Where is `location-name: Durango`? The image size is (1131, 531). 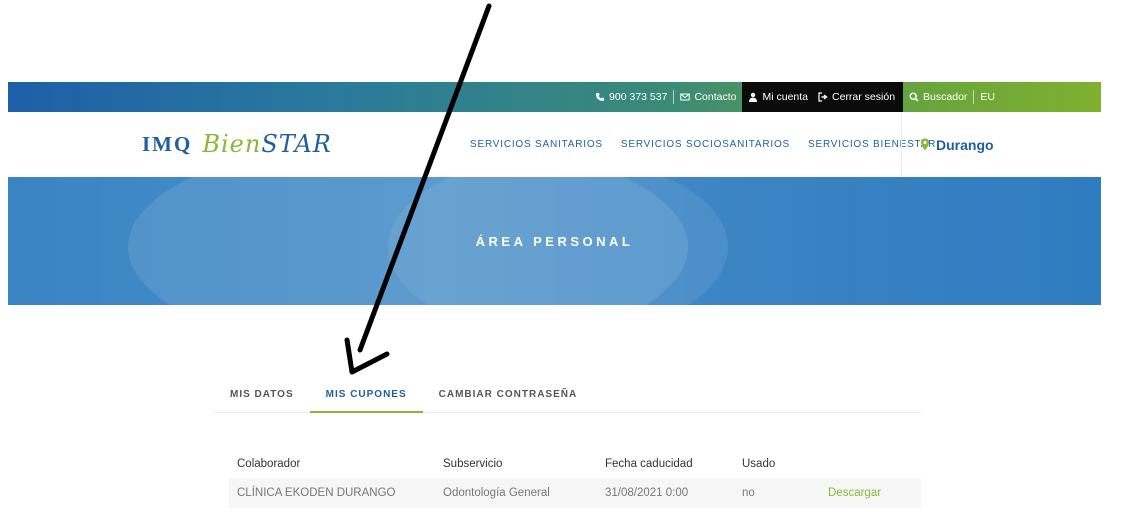 location-name: Durango is located at coordinates (965, 144).